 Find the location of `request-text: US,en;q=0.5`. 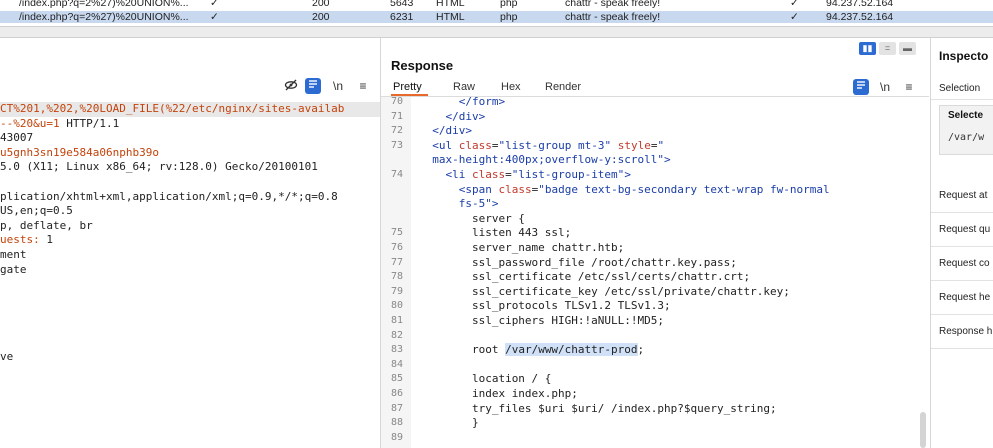

request-text: US,en;q=0.5 is located at coordinates (36, 211).